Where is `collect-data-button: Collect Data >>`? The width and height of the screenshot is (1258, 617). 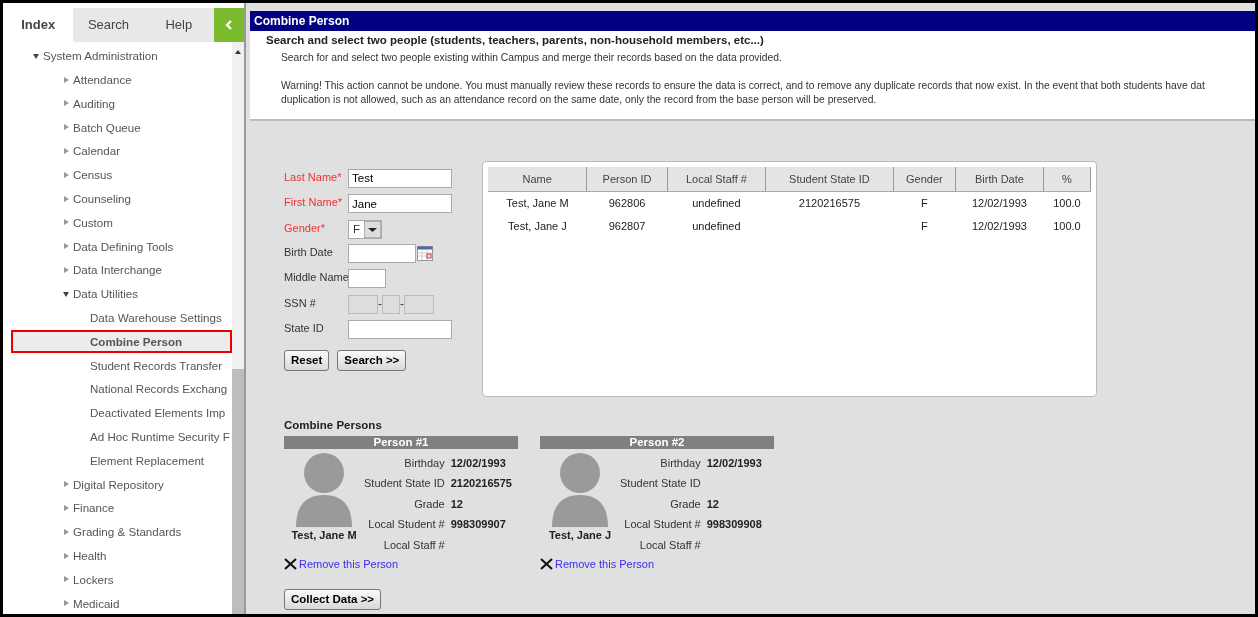
collect-data-button: Collect Data >> is located at coordinates (333, 599).